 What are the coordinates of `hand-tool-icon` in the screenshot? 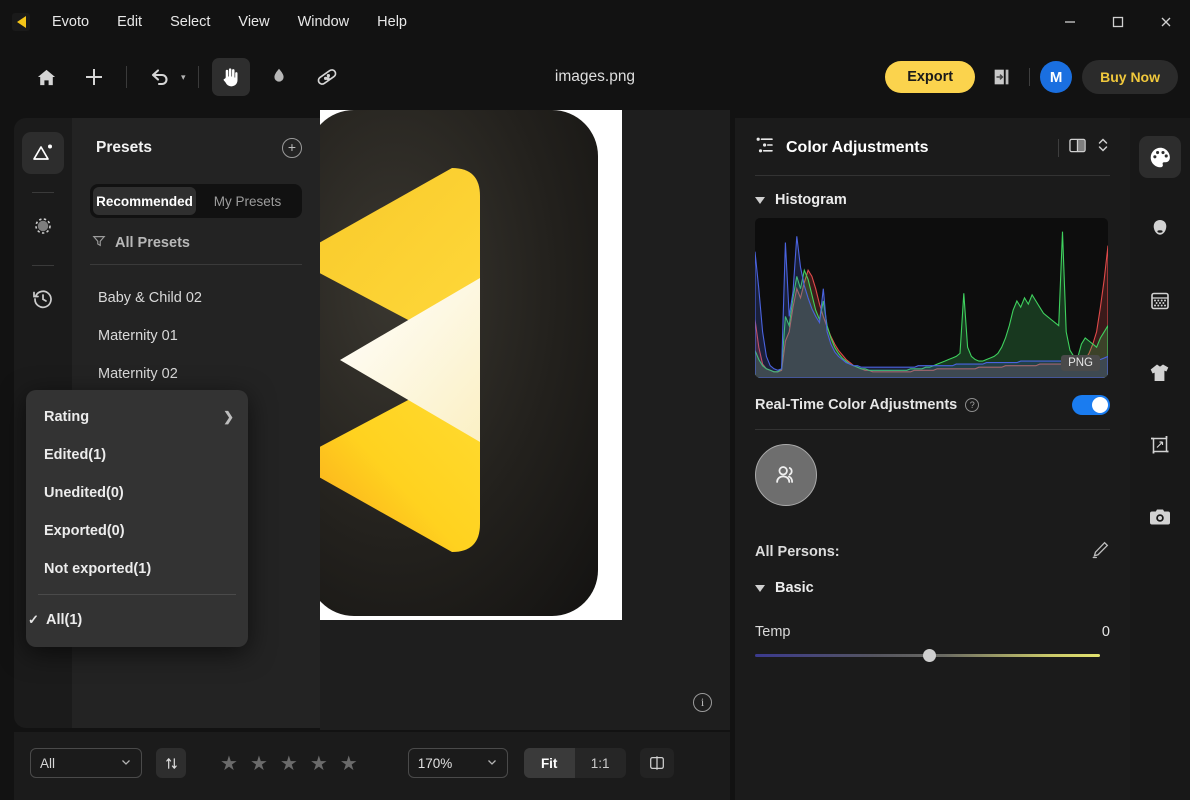 It's located at (230, 77).